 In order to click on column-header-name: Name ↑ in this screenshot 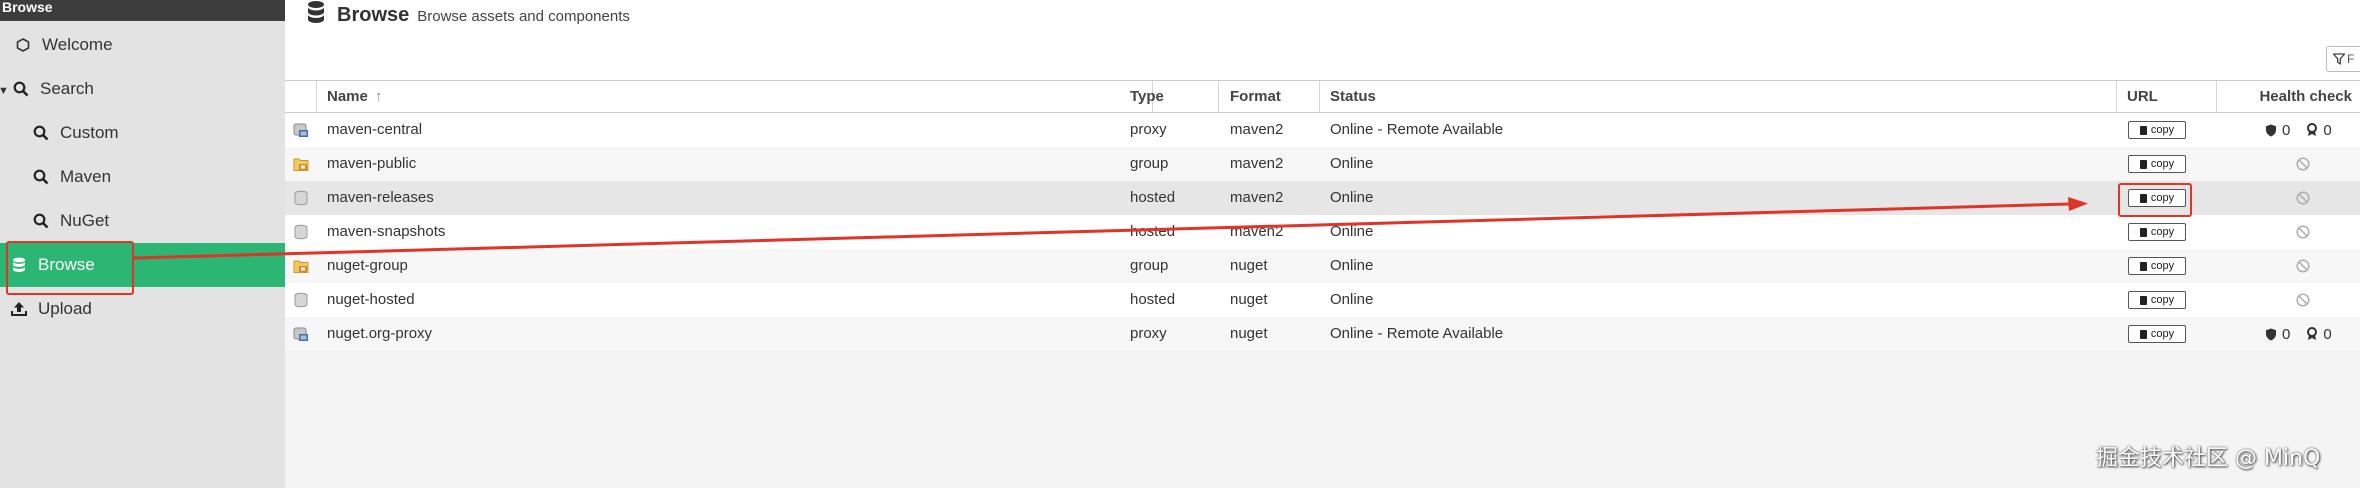, I will do `click(735, 96)`.